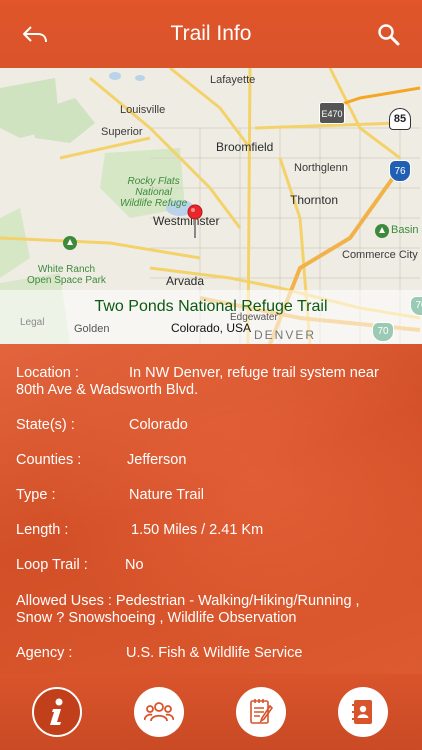 The height and width of the screenshot is (750, 422). Describe the element at coordinates (211, 712) in the screenshot. I see `bottom-tab-bar` at that location.